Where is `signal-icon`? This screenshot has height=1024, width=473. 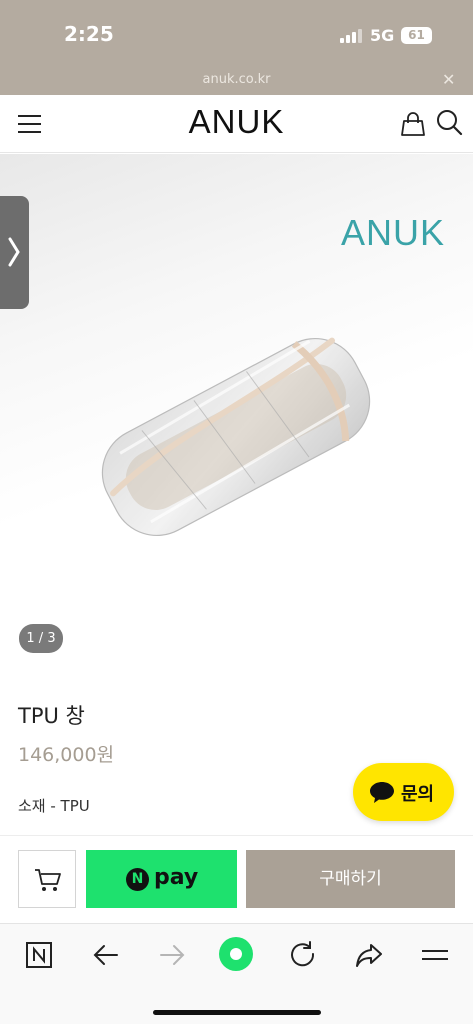
signal-icon is located at coordinates (351, 36).